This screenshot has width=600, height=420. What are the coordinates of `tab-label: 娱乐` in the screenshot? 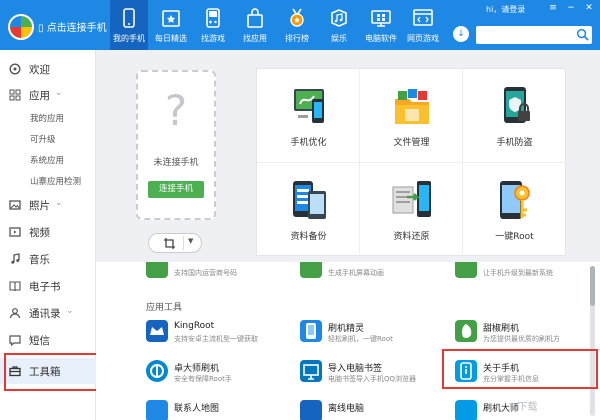 It's located at (339, 38).